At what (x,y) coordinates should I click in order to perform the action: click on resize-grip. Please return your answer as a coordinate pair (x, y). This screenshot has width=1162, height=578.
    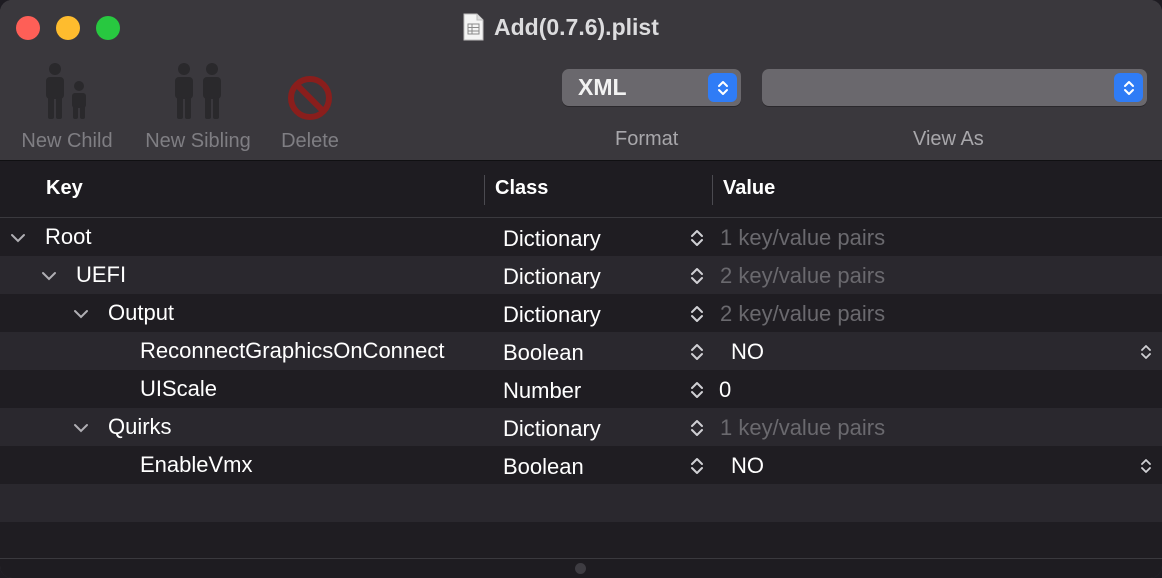
    Looking at the image, I should click on (580, 568).